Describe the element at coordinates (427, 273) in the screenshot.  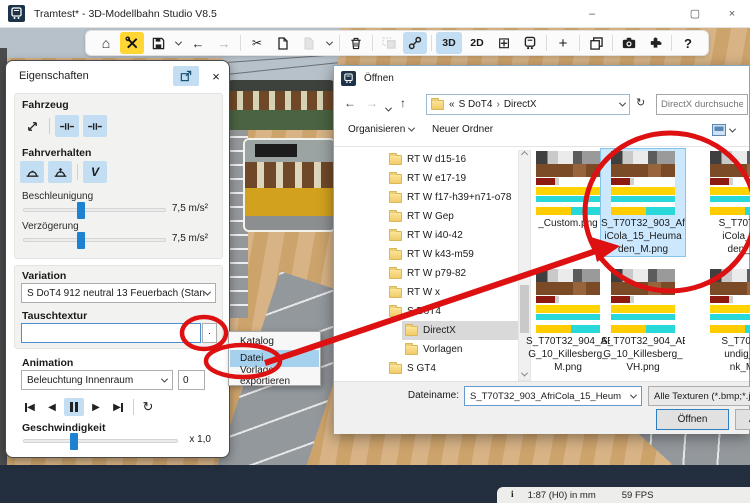
I see `tree-item: RT W p79-82` at that location.